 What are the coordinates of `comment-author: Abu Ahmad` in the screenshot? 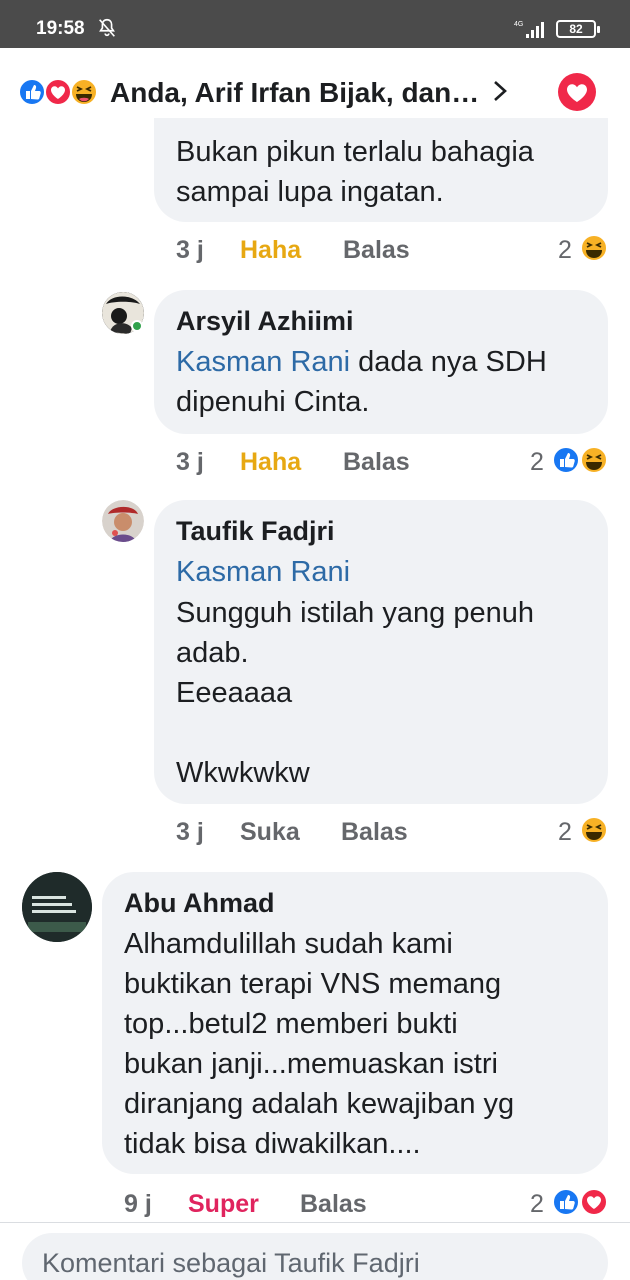 It's located at (199, 903).